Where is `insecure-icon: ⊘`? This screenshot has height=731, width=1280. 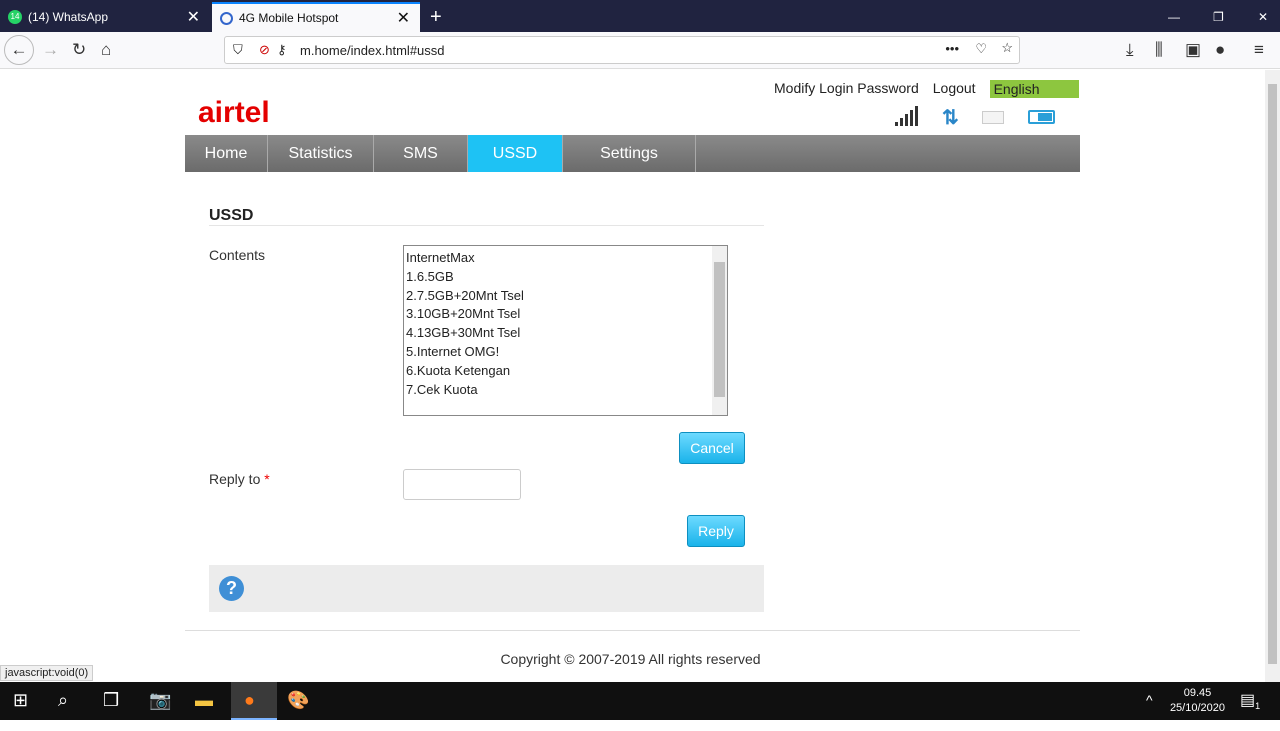 insecure-icon: ⊘ is located at coordinates (264, 49).